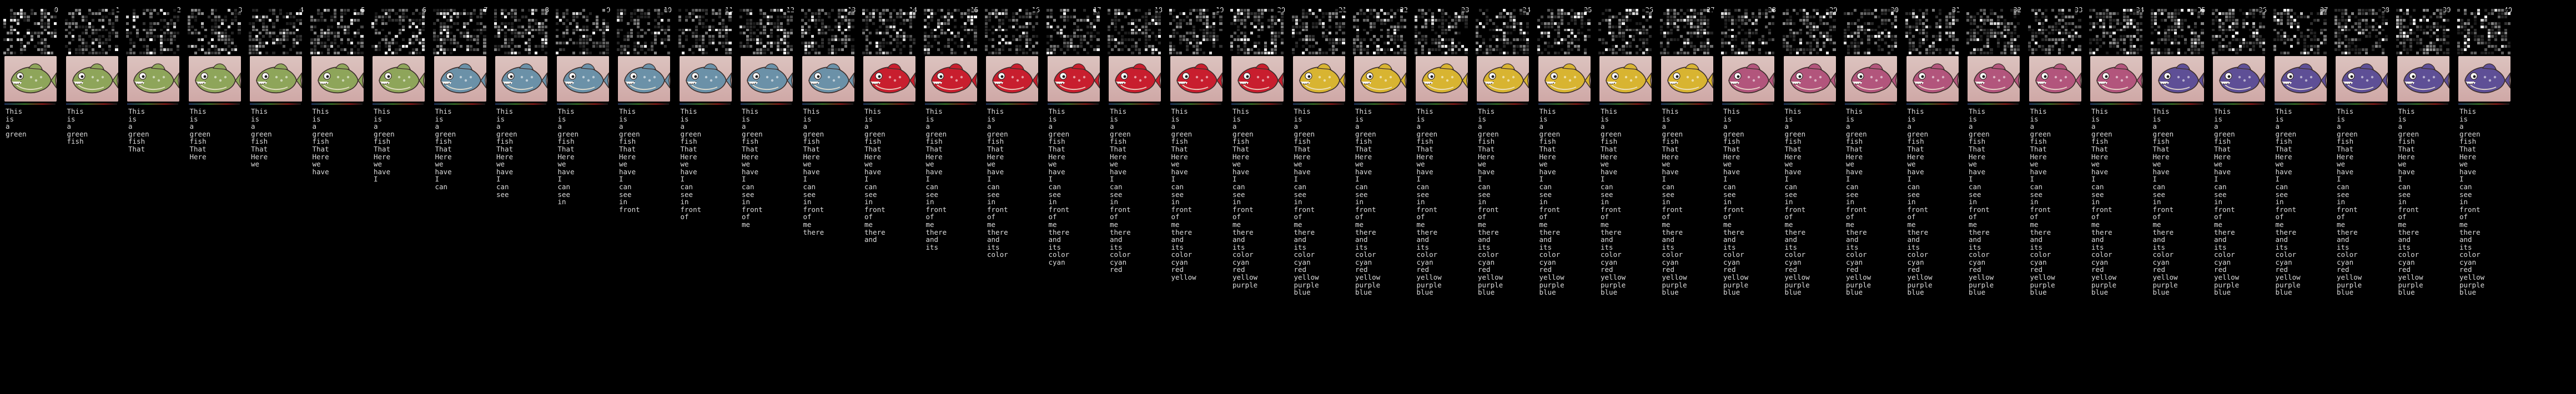 The height and width of the screenshot is (394, 2576). What do you see at coordinates (766, 104) in the screenshot?
I see `token-highlight-bar` at bounding box center [766, 104].